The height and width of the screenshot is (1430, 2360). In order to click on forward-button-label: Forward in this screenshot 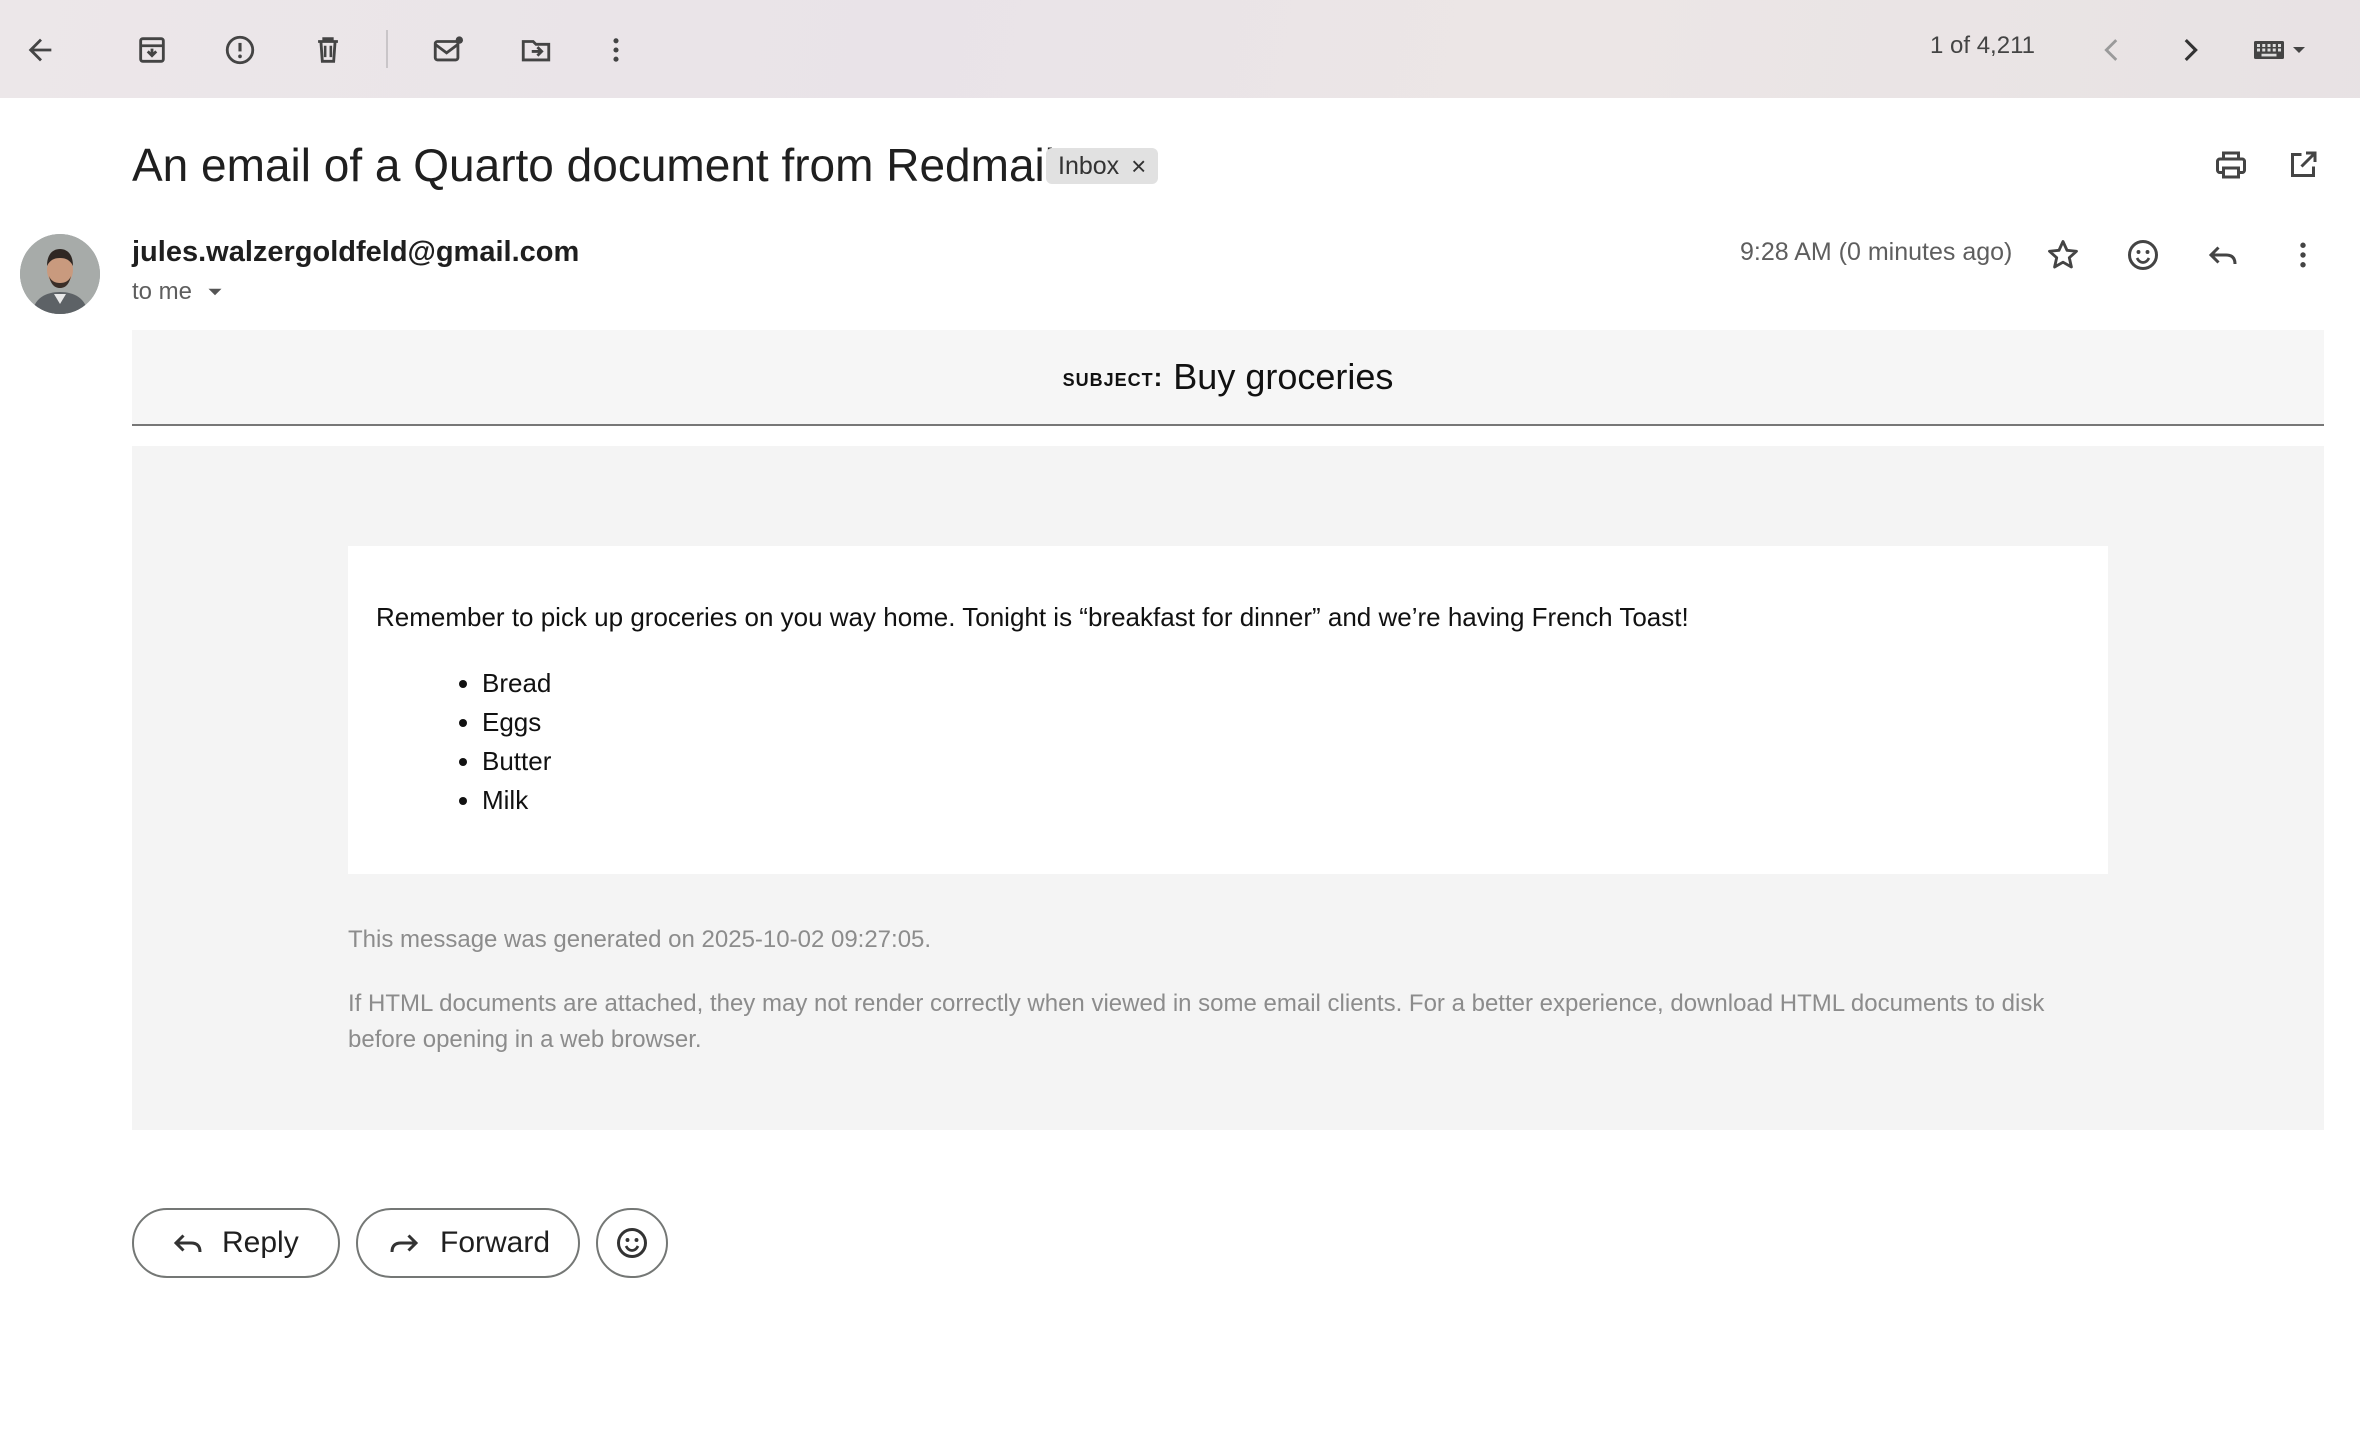, I will do `click(495, 1242)`.